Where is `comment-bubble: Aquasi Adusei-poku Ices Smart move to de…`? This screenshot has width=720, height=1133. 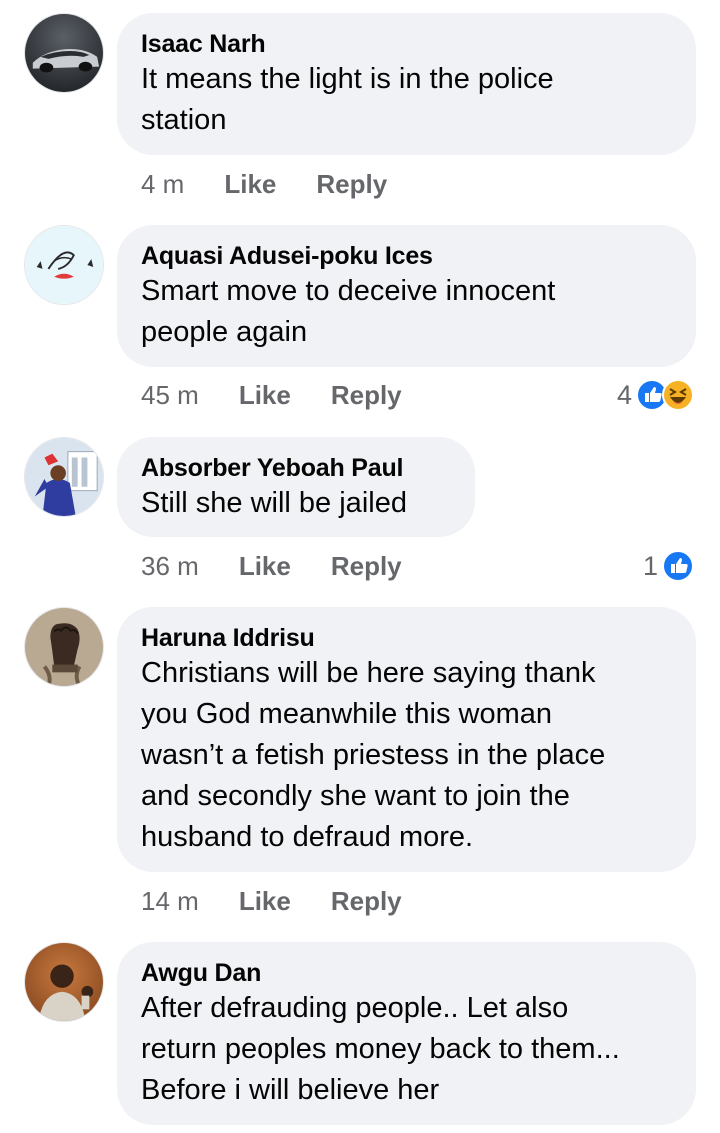 comment-bubble: Aquasi Adusei-poku Ices Smart move to de… is located at coordinates (406, 296).